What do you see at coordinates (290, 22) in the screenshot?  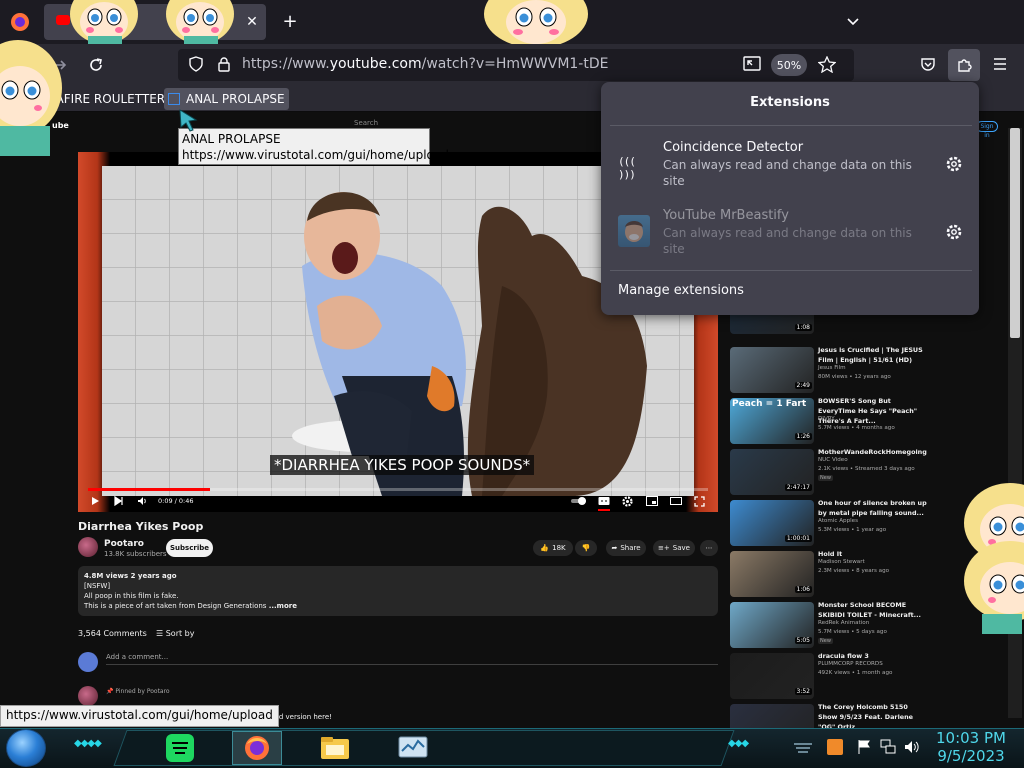 I see `new-tab-button: +` at bounding box center [290, 22].